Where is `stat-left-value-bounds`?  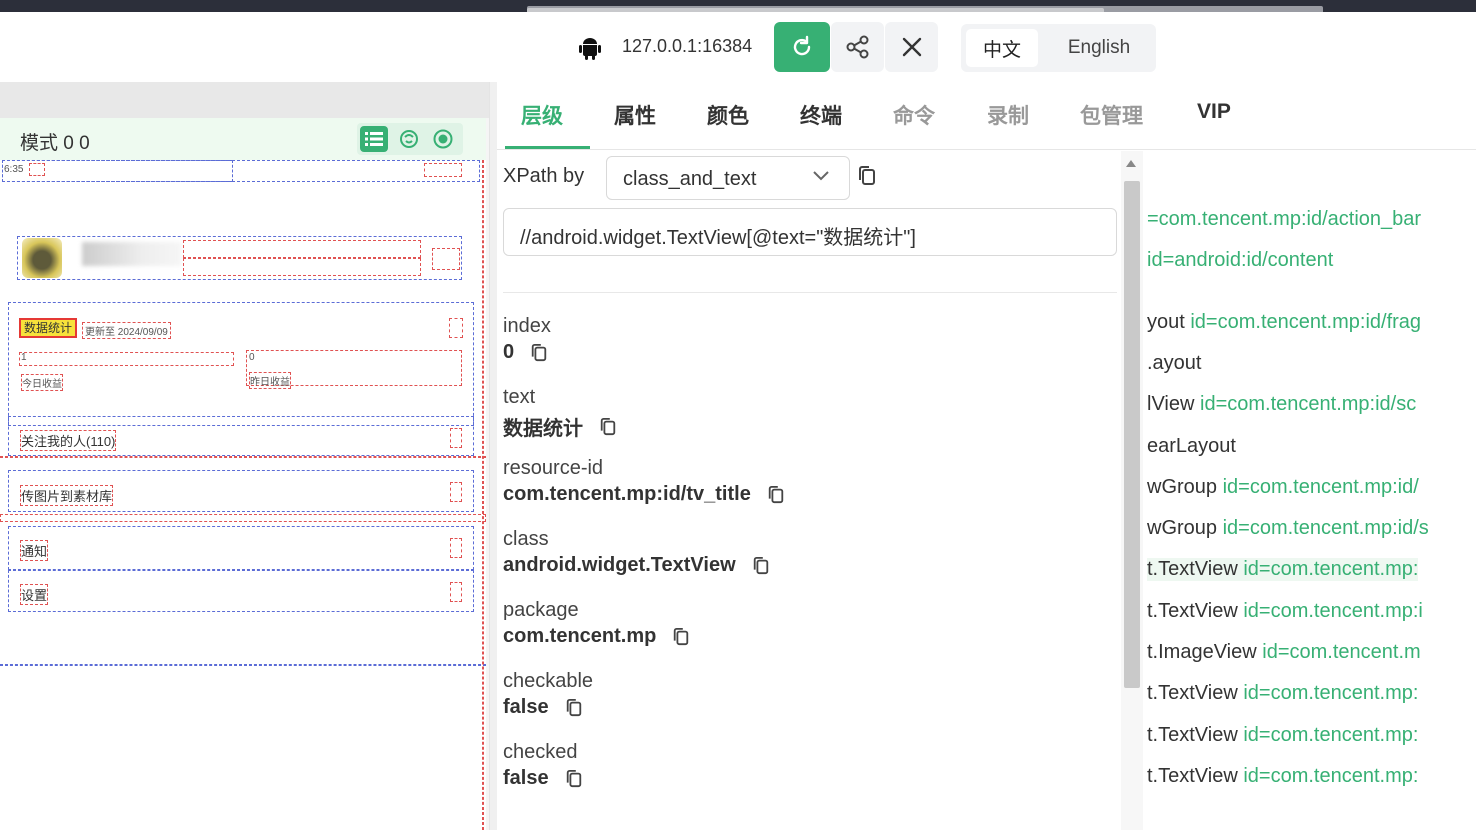 stat-left-value-bounds is located at coordinates (126, 359).